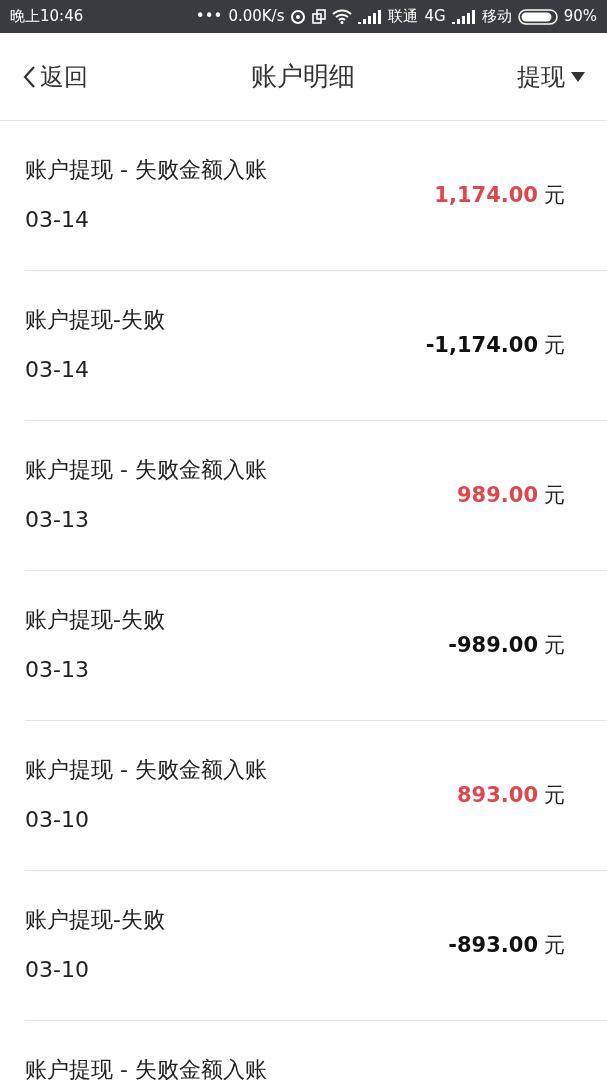  Describe the element at coordinates (342, 16) in the screenshot. I see `wifi-icon` at that location.